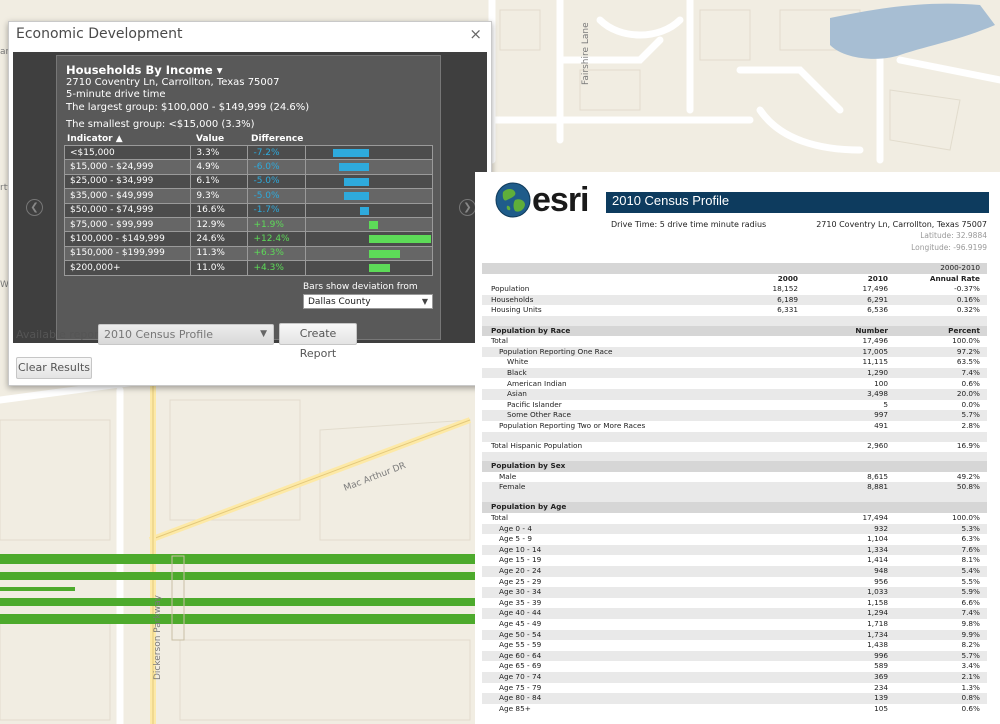 This screenshot has width=1000, height=724. I want to click on comparison-area-select: Dallas County ▼, so click(368, 301).